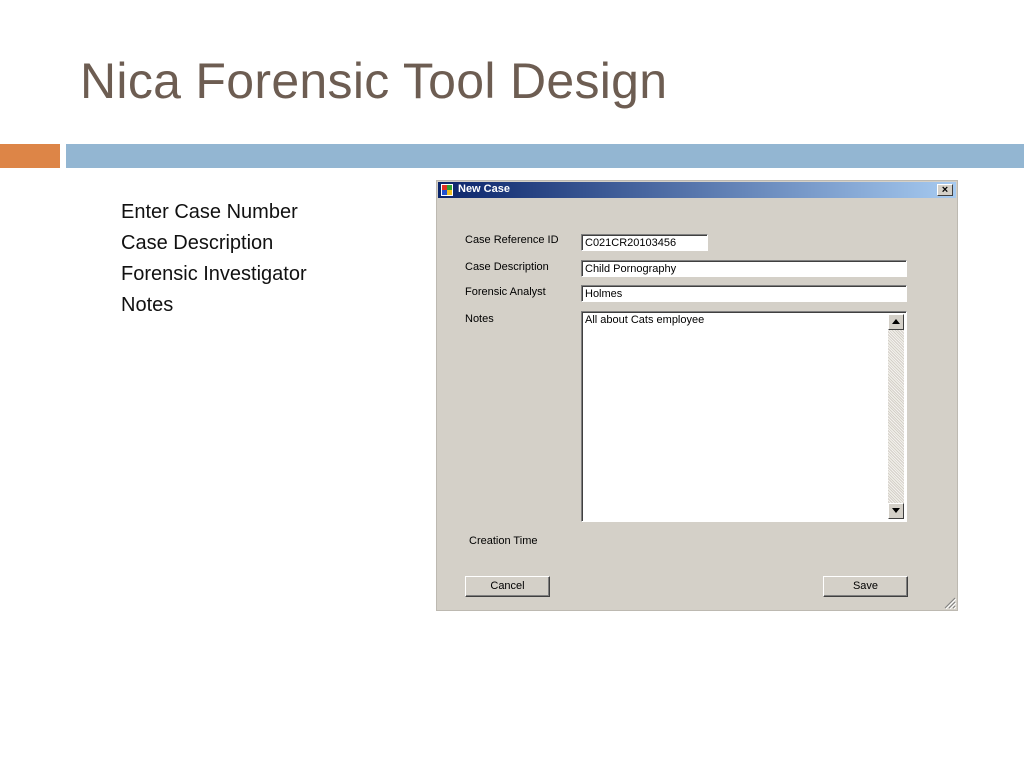  Describe the element at coordinates (147, 305) in the screenshot. I see `bullet-item: Notes` at that location.